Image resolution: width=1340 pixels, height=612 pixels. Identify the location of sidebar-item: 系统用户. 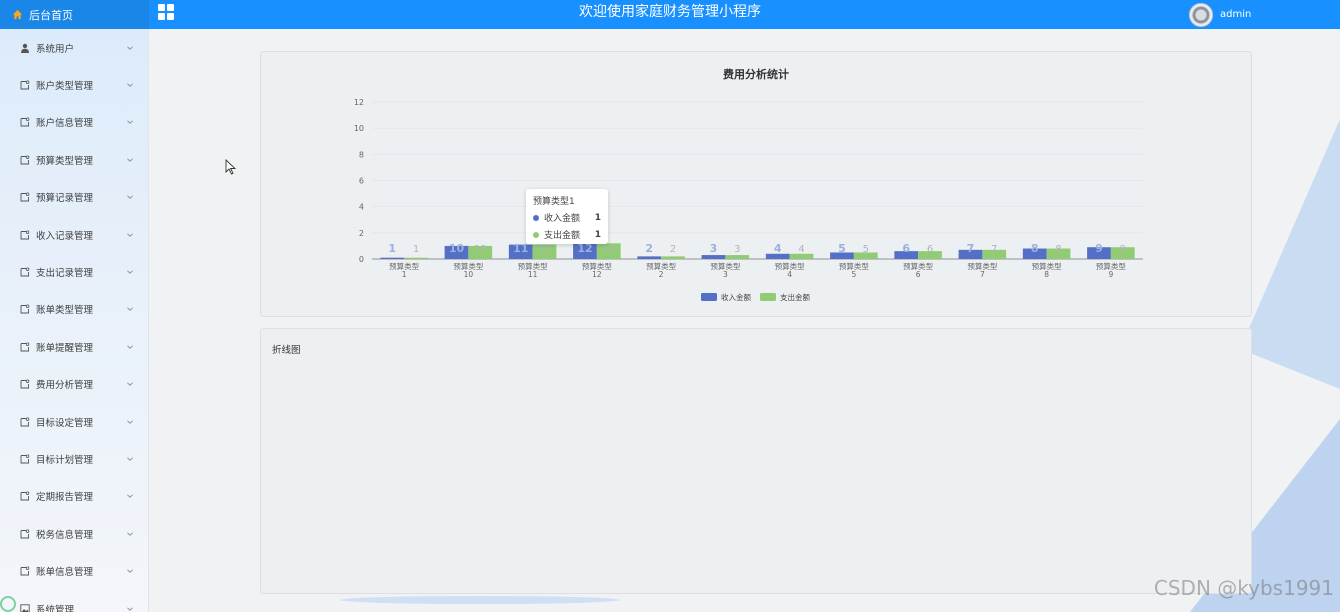
(74, 47).